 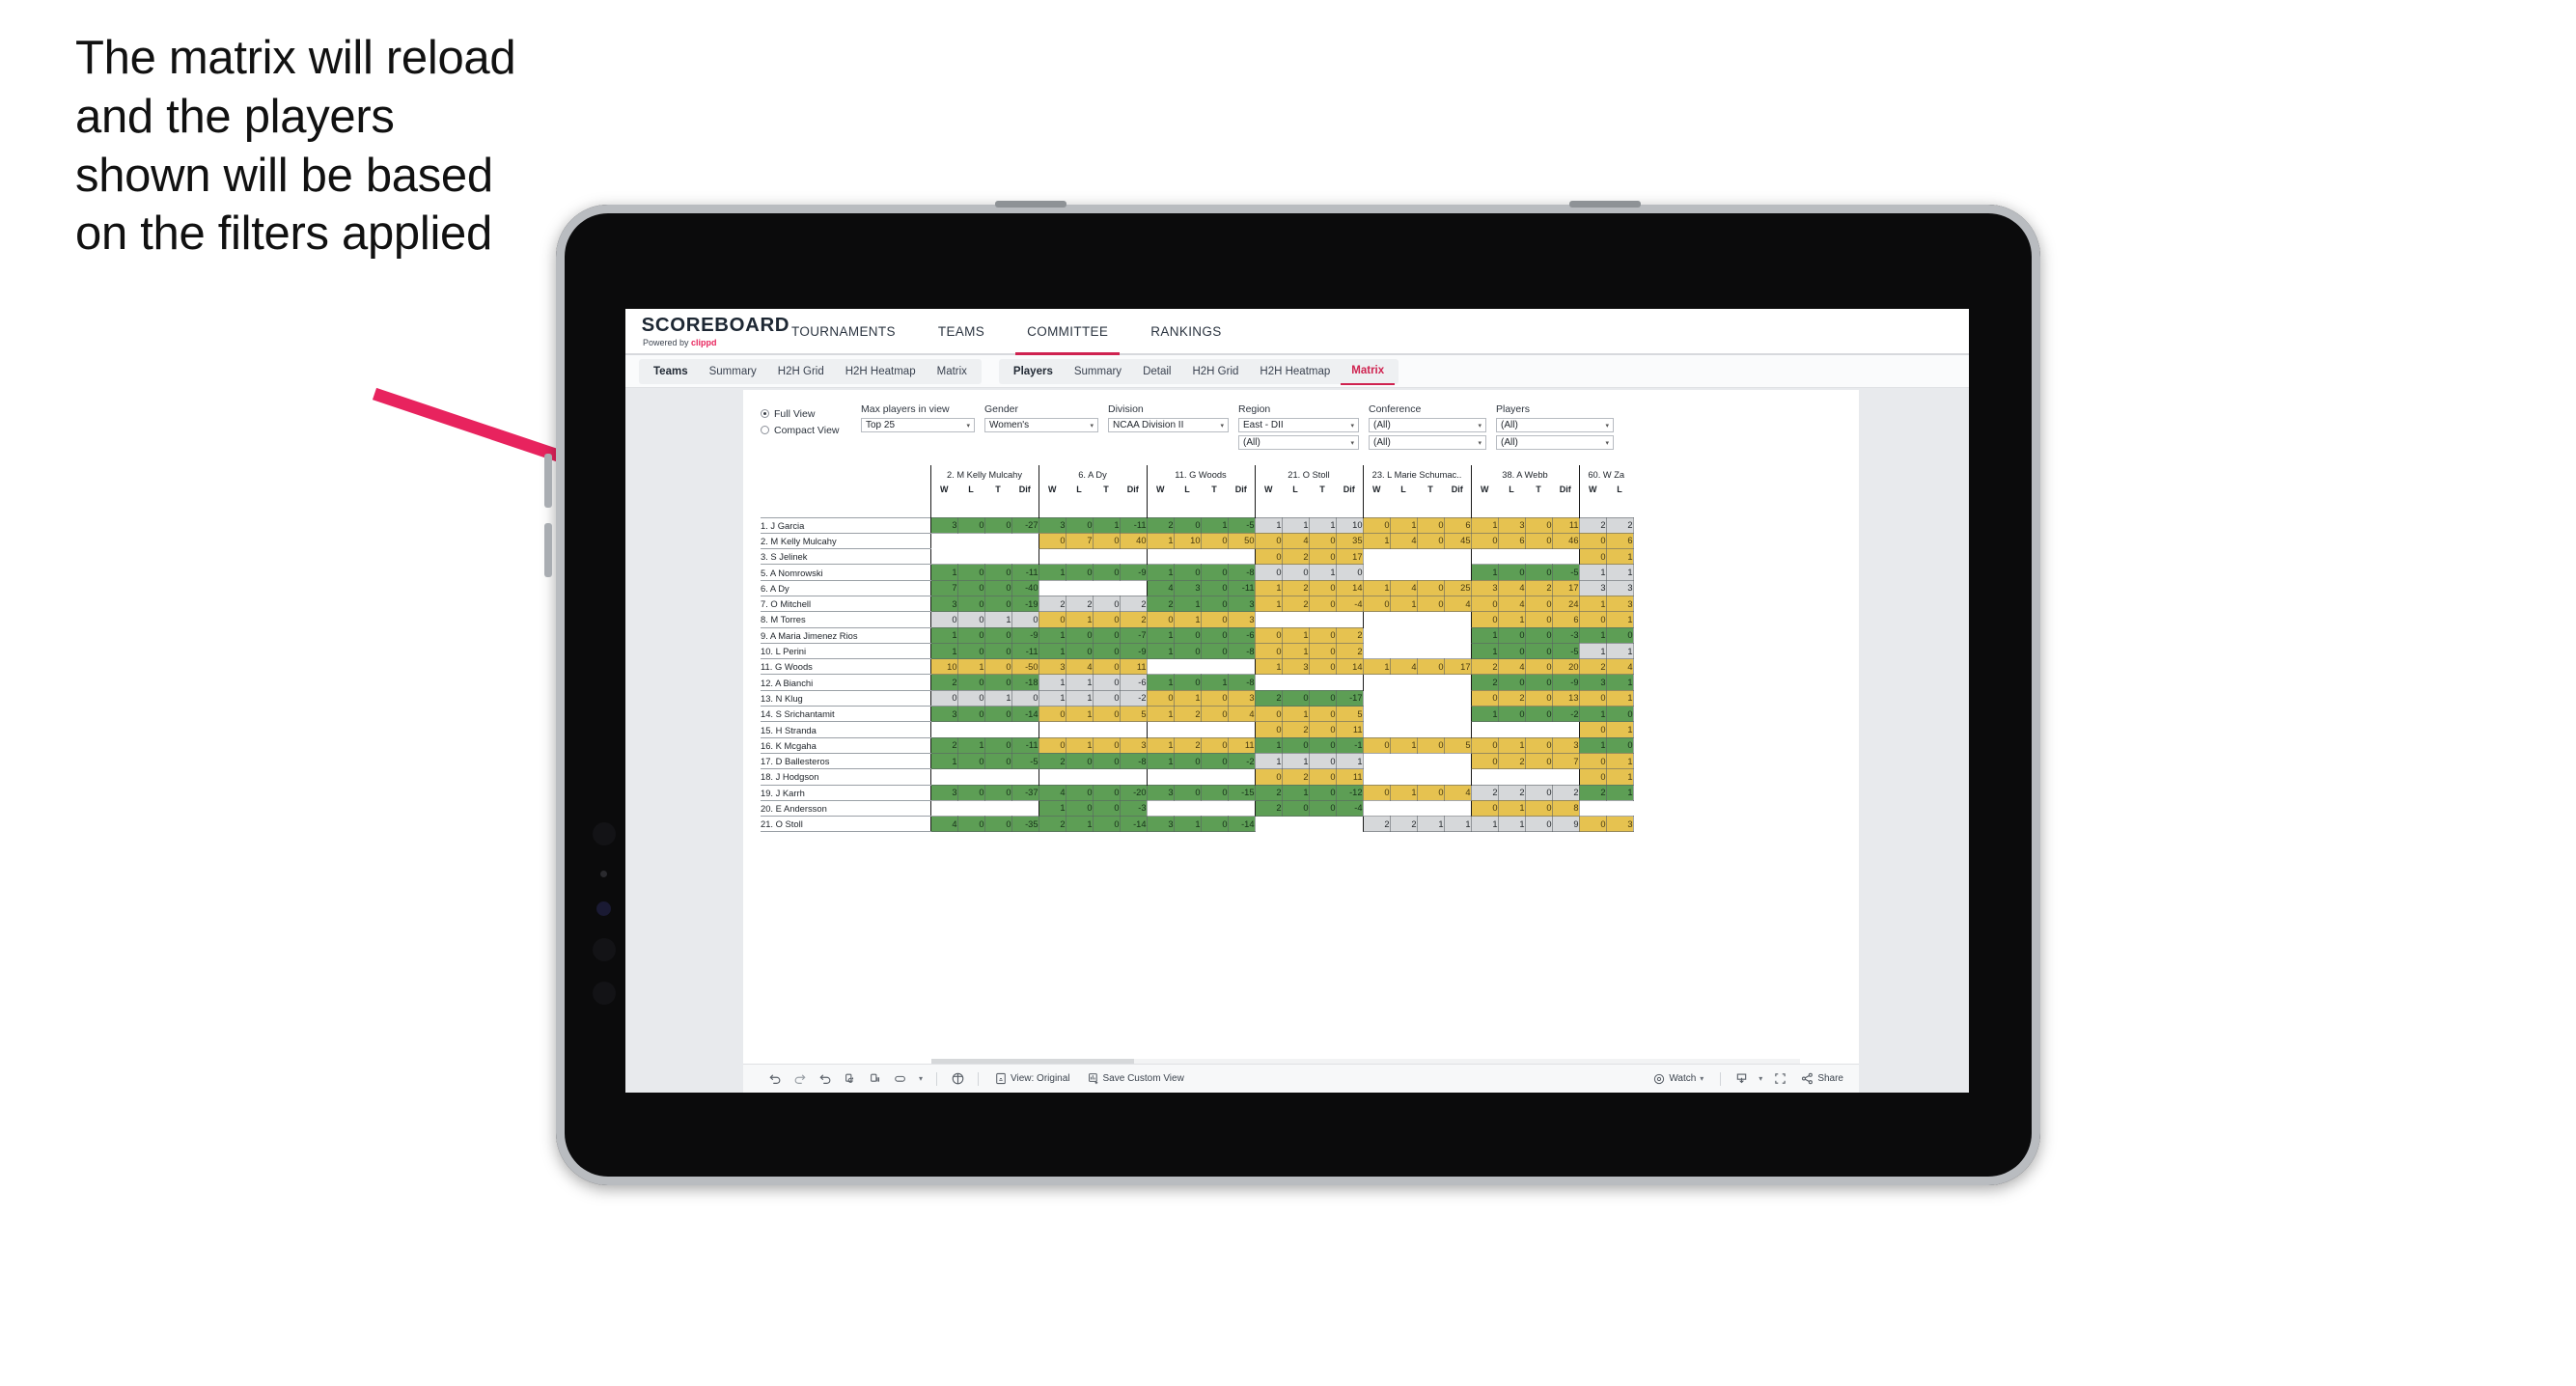 What do you see at coordinates (957, 1079) in the screenshot?
I see `presentation-mode-icon` at bounding box center [957, 1079].